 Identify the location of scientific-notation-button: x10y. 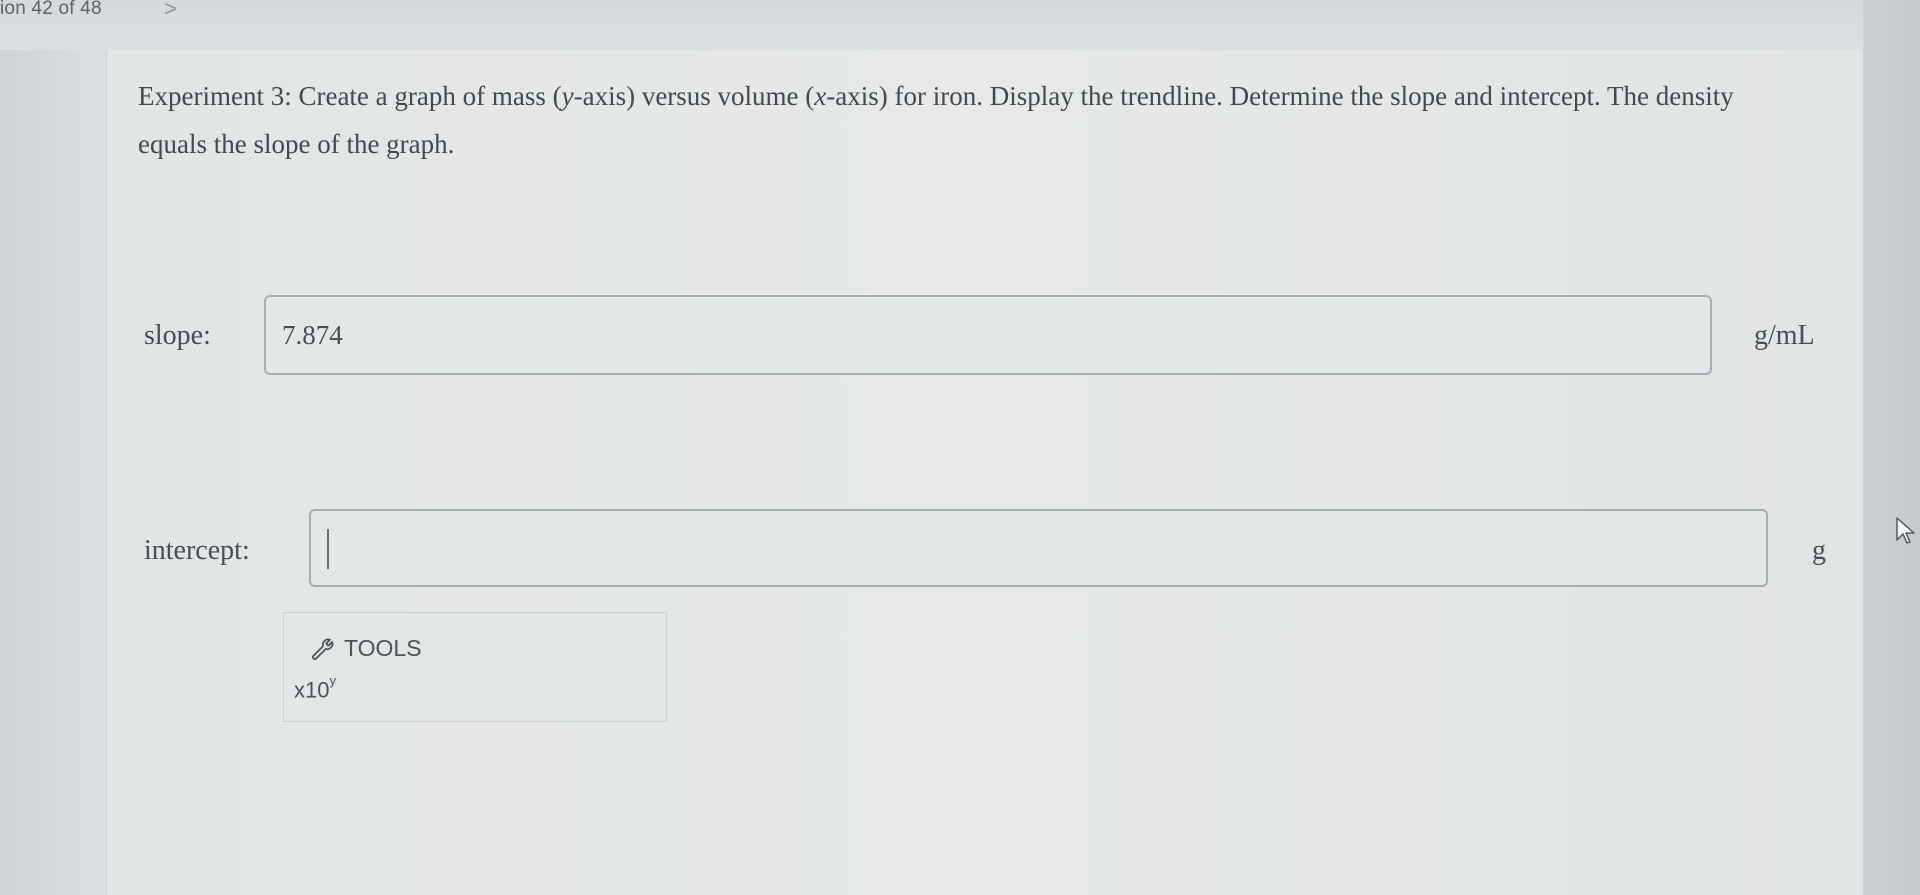
(315, 688).